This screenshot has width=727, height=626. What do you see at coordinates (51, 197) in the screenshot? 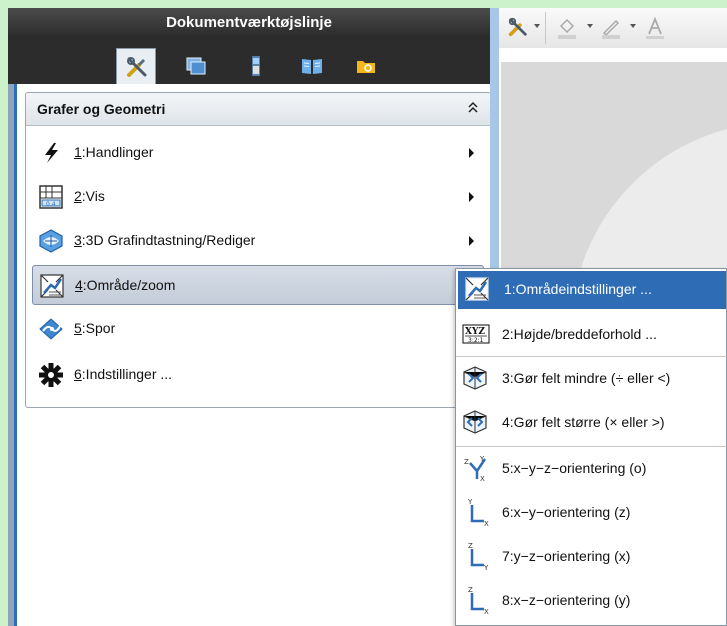
I see `view-icon: 0.4` at bounding box center [51, 197].